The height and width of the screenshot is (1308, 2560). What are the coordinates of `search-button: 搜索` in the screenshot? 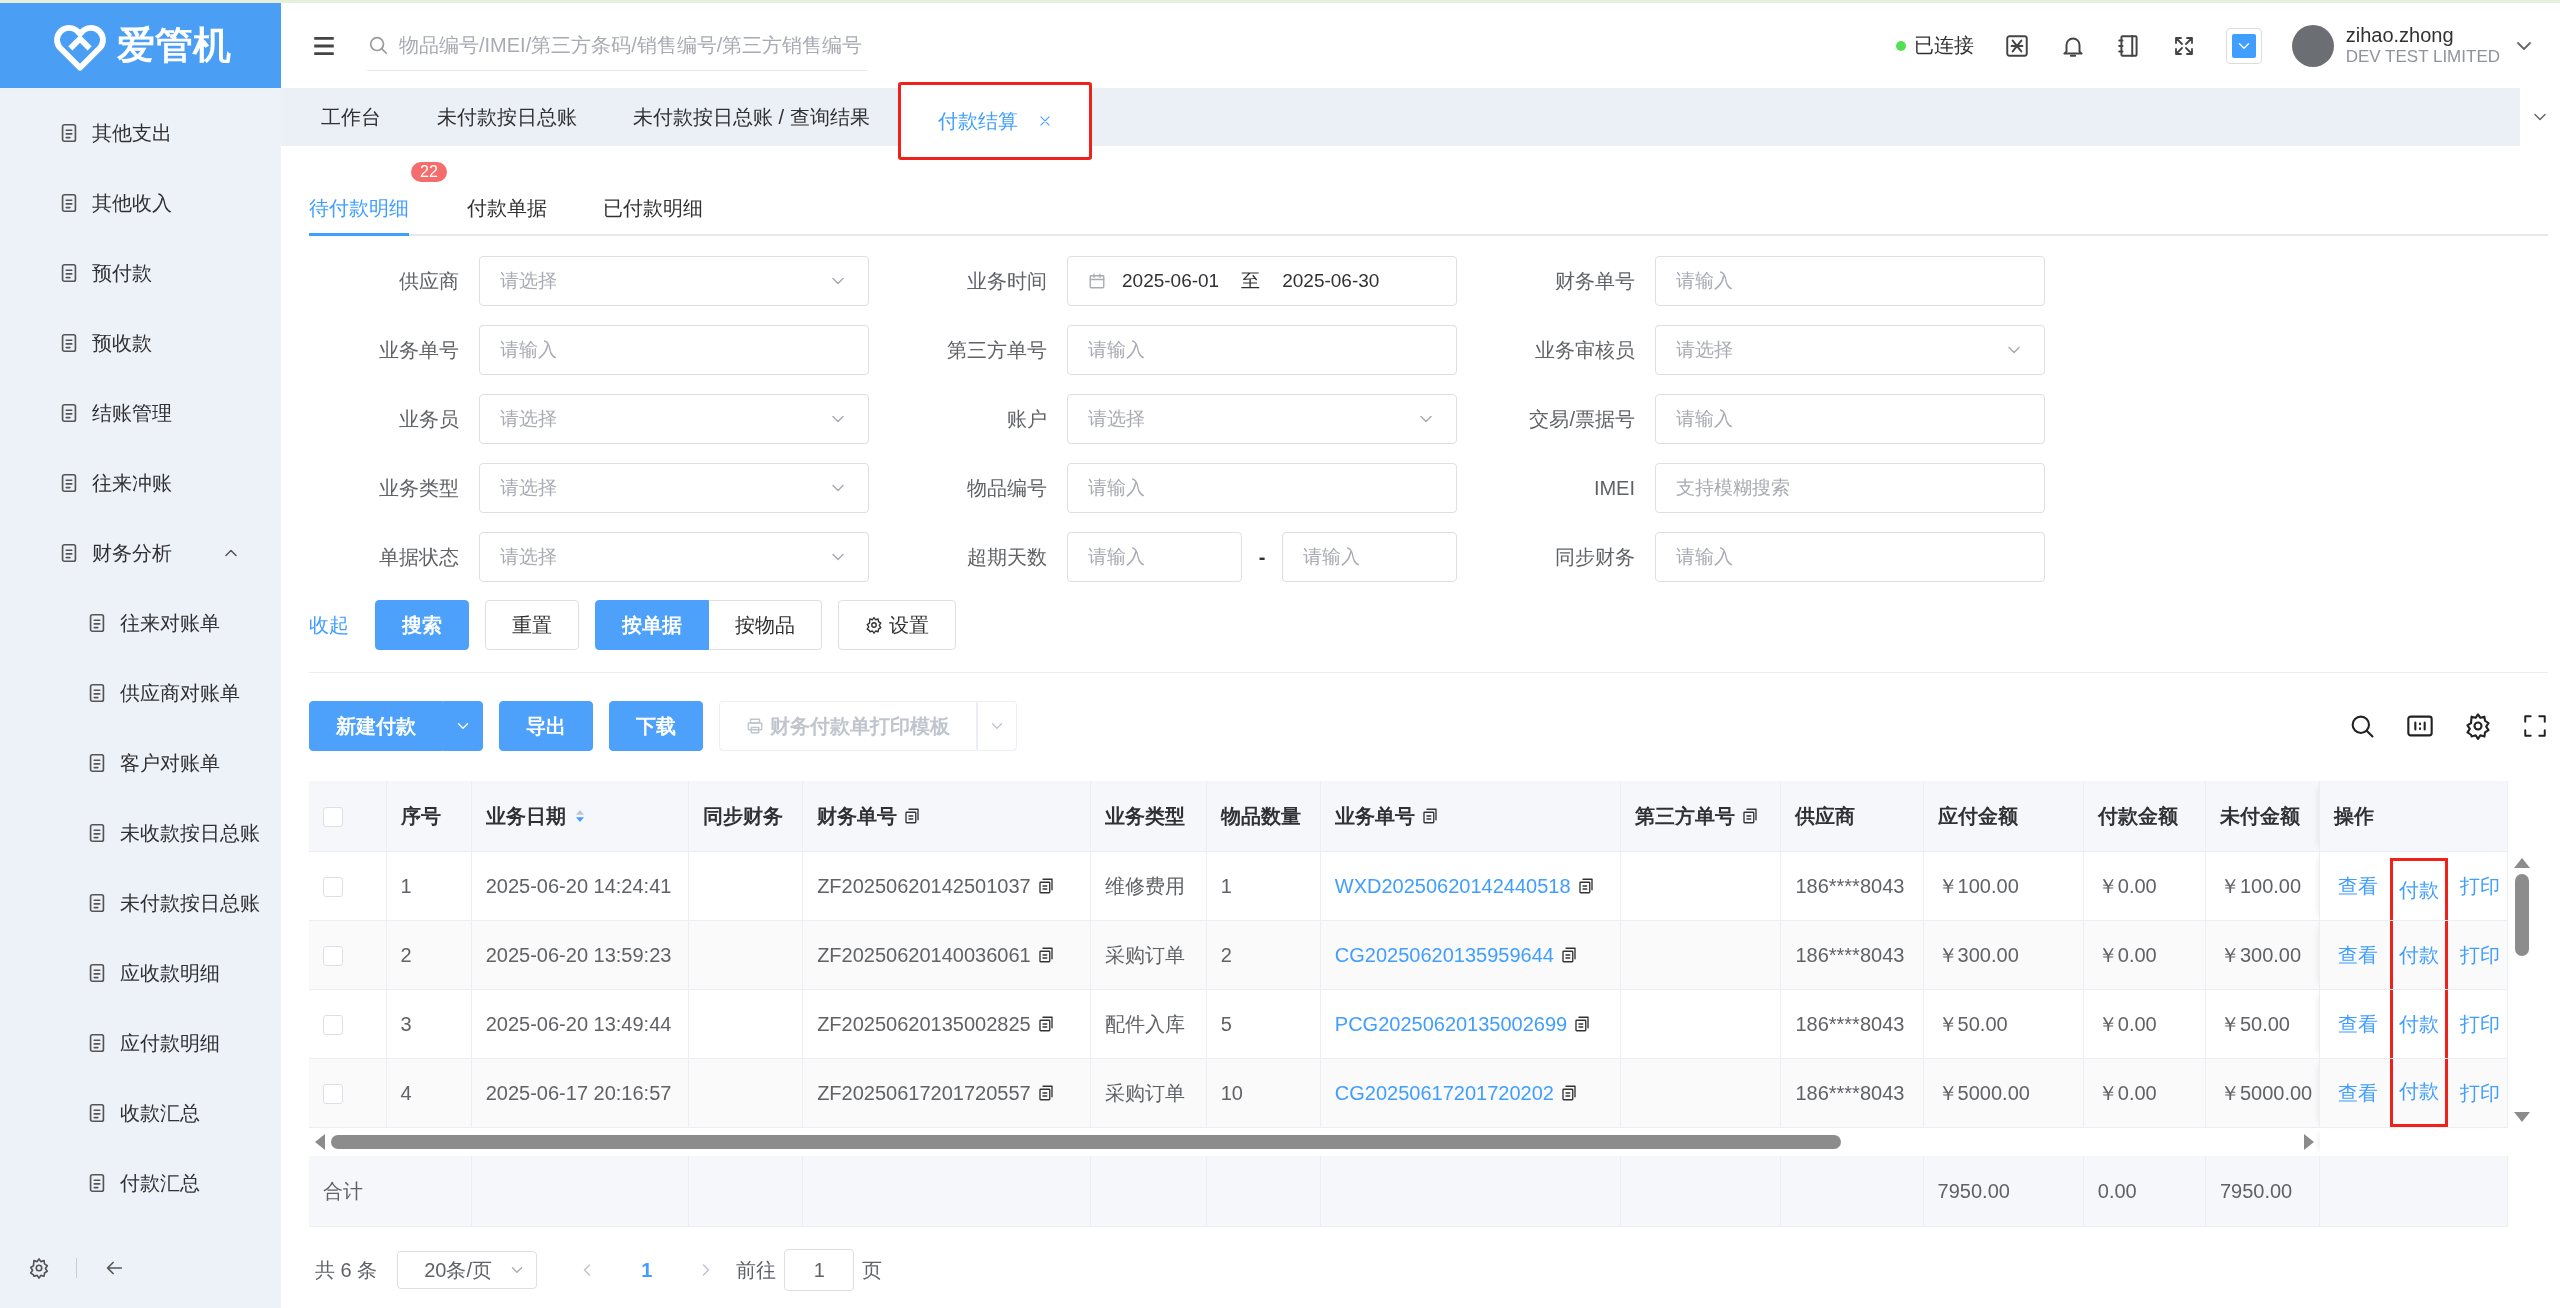 It's located at (422, 625).